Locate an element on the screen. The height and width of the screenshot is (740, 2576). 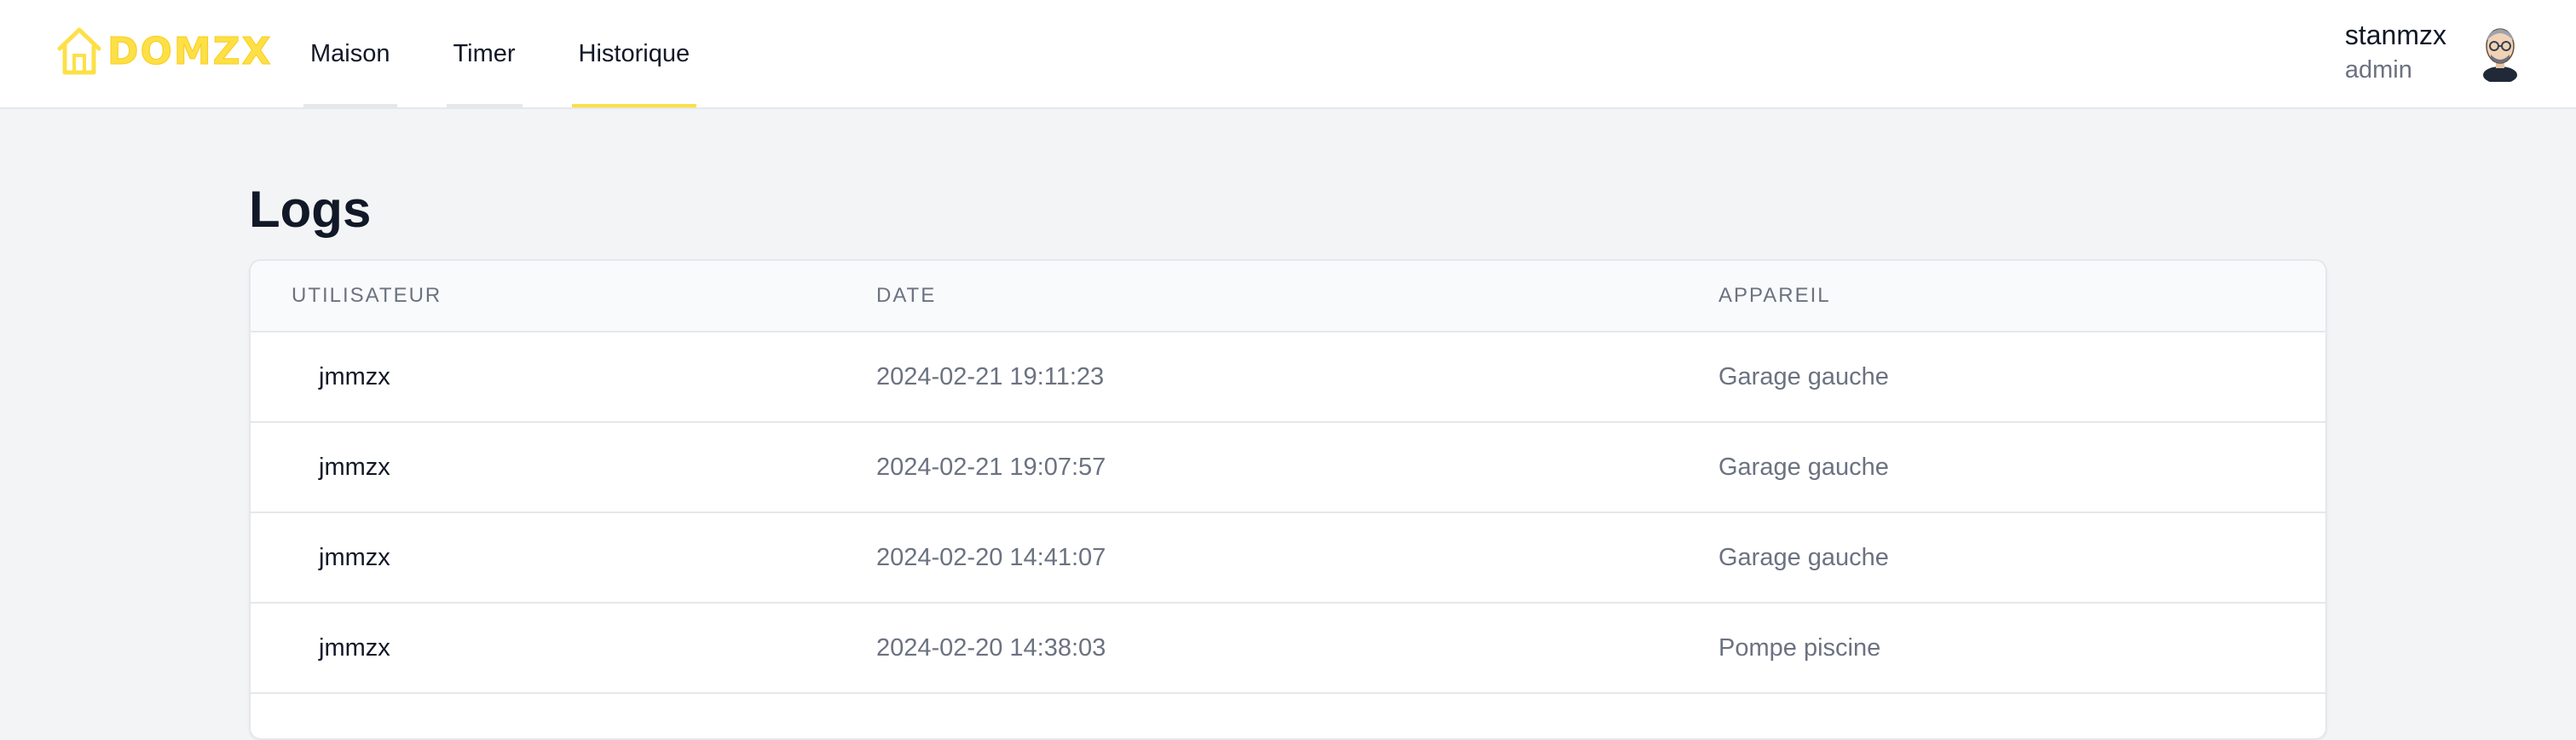
tab-label: Timer is located at coordinates (484, 53).